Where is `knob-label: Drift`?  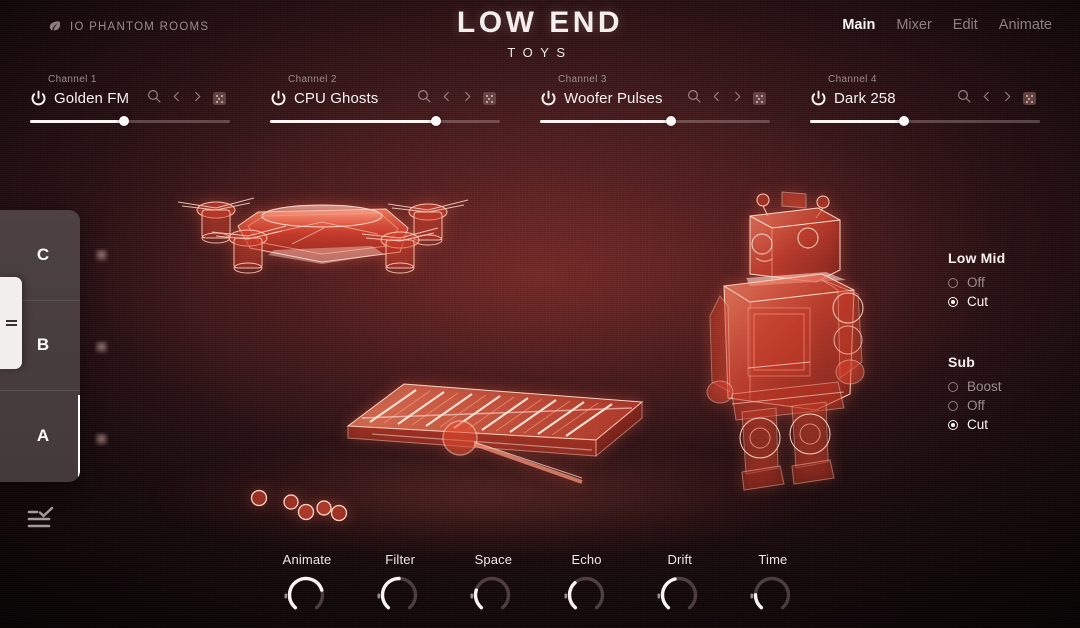 knob-label: Drift is located at coordinates (680, 559).